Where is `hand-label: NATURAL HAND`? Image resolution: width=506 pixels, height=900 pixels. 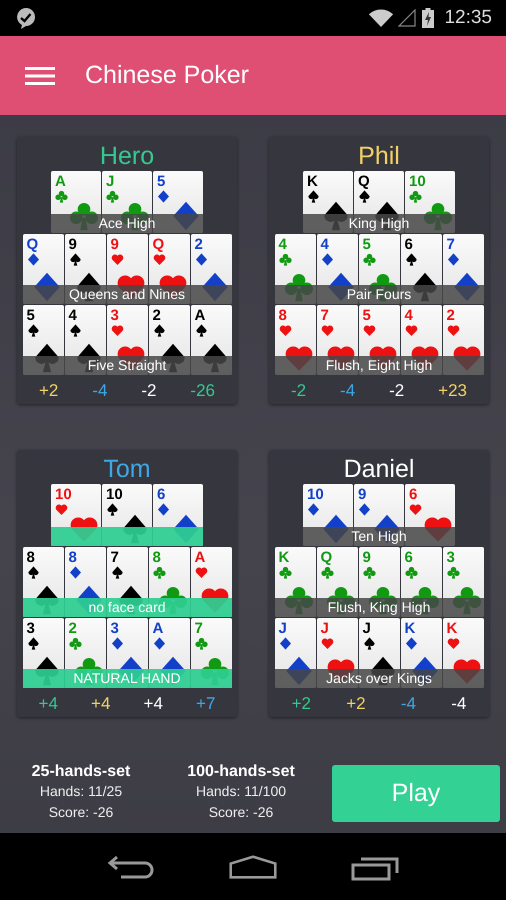 hand-label: NATURAL HAND is located at coordinates (127, 678).